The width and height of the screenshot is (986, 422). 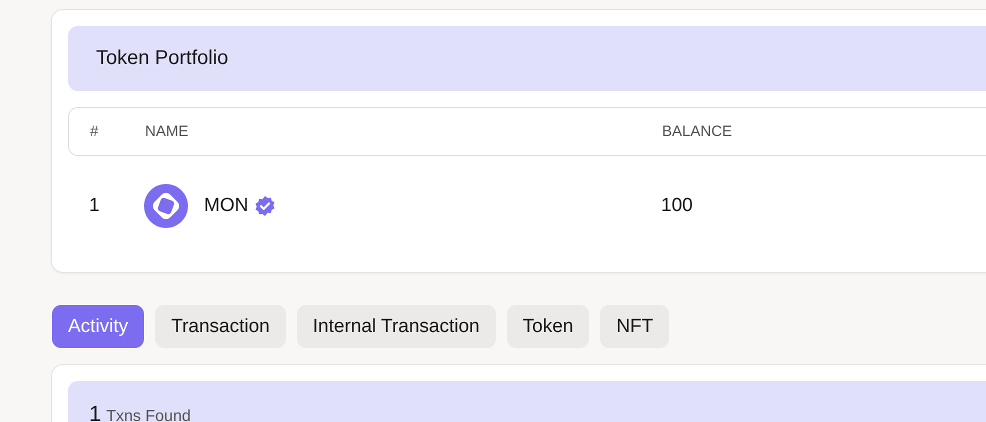 I want to click on column-header: NAME, so click(x=167, y=131).